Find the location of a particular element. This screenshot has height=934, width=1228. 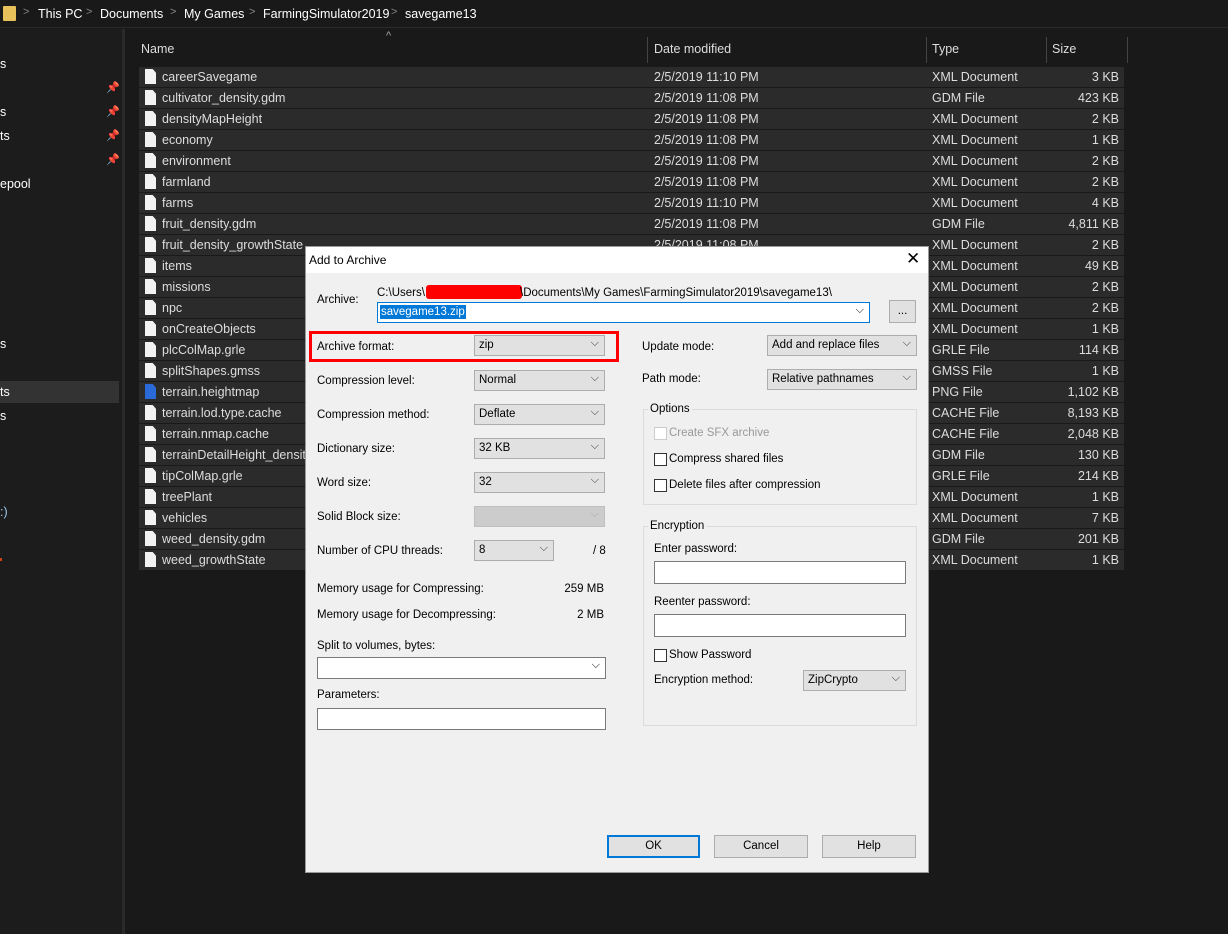

breadcrumb-my-games: My Games is located at coordinates (214, 14).